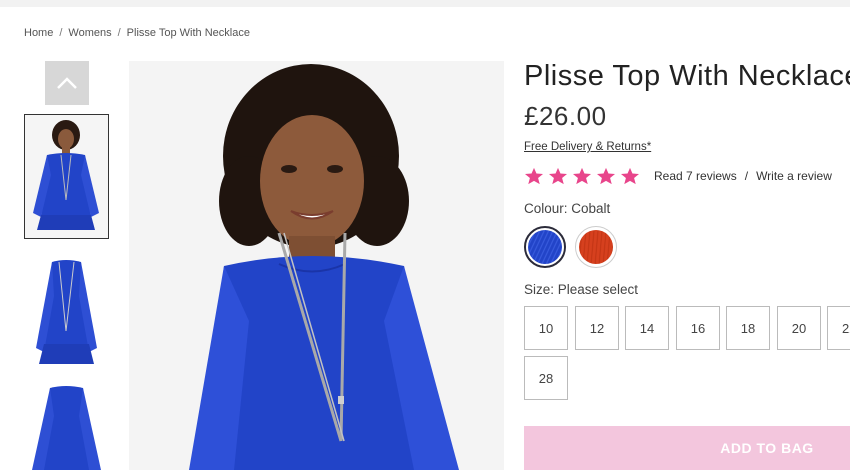  Describe the element at coordinates (799, 328) in the screenshot. I see `size-option-20: 20` at that location.